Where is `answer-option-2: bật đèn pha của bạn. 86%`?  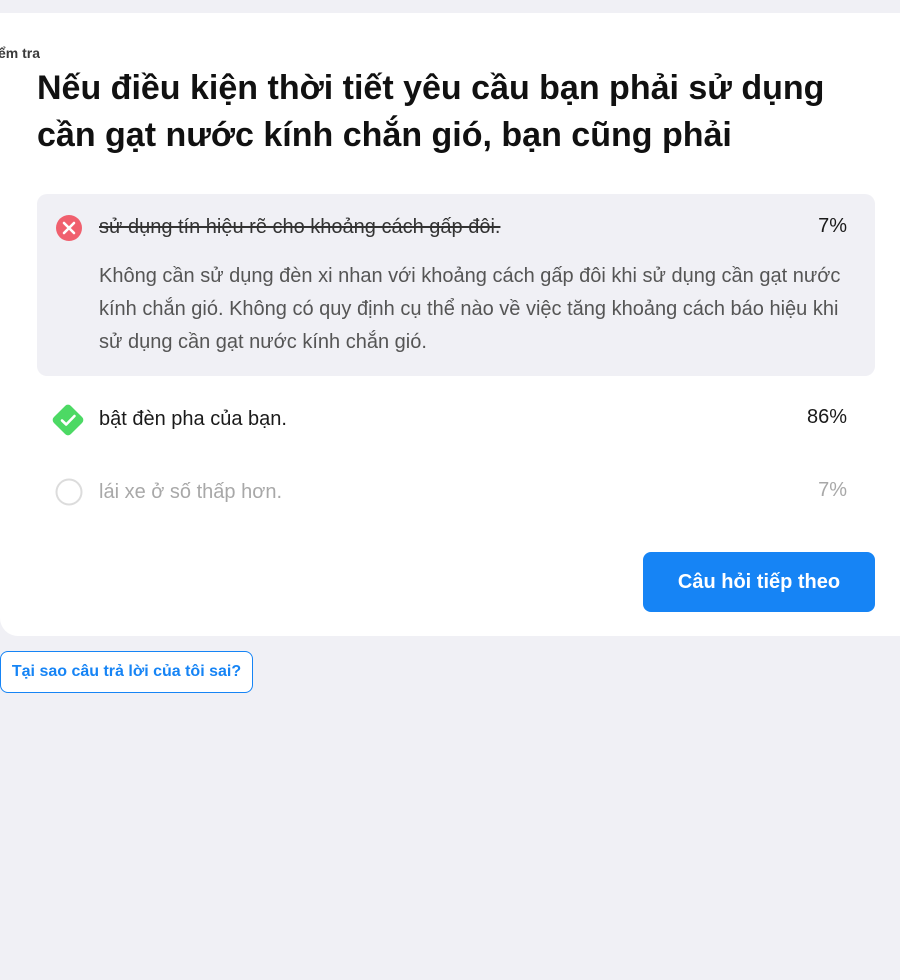 answer-option-2: bật đèn pha của bạn. 86% is located at coordinates (456, 419).